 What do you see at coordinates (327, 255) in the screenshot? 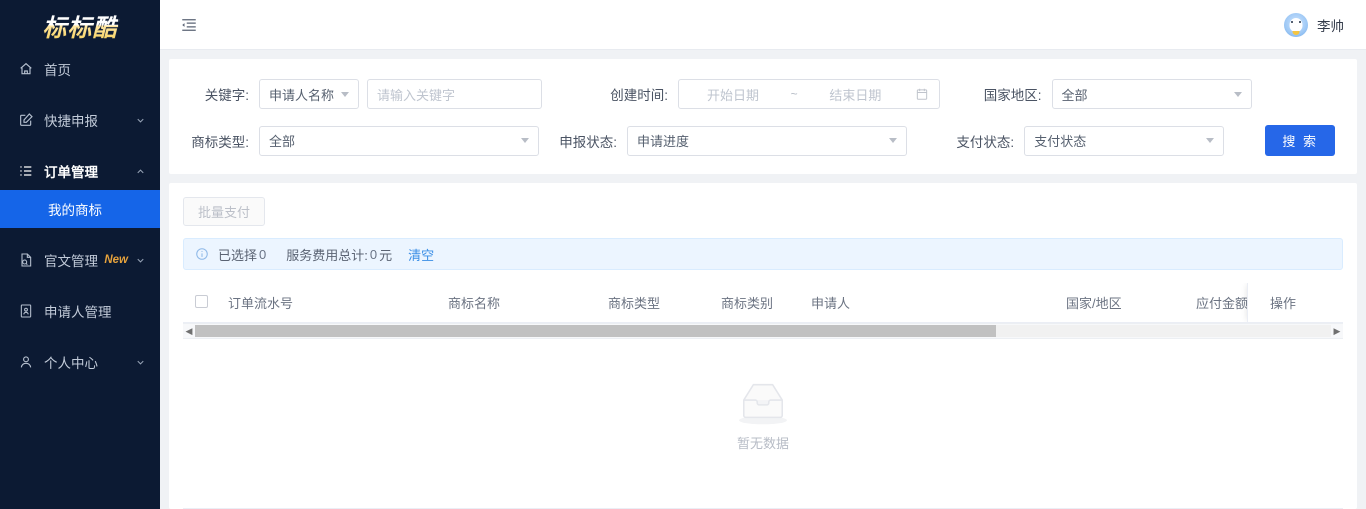
I see `fee-total-label: 服务费用总计:` at bounding box center [327, 255].